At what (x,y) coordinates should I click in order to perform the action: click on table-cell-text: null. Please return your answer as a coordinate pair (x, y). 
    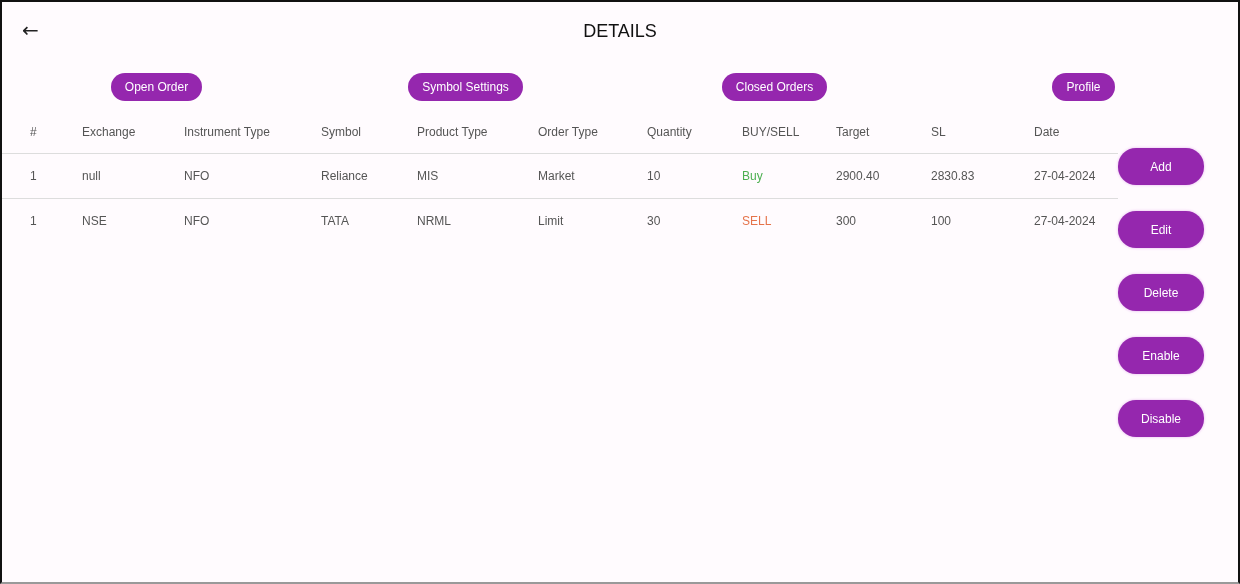
    Looking at the image, I should click on (92, 176).